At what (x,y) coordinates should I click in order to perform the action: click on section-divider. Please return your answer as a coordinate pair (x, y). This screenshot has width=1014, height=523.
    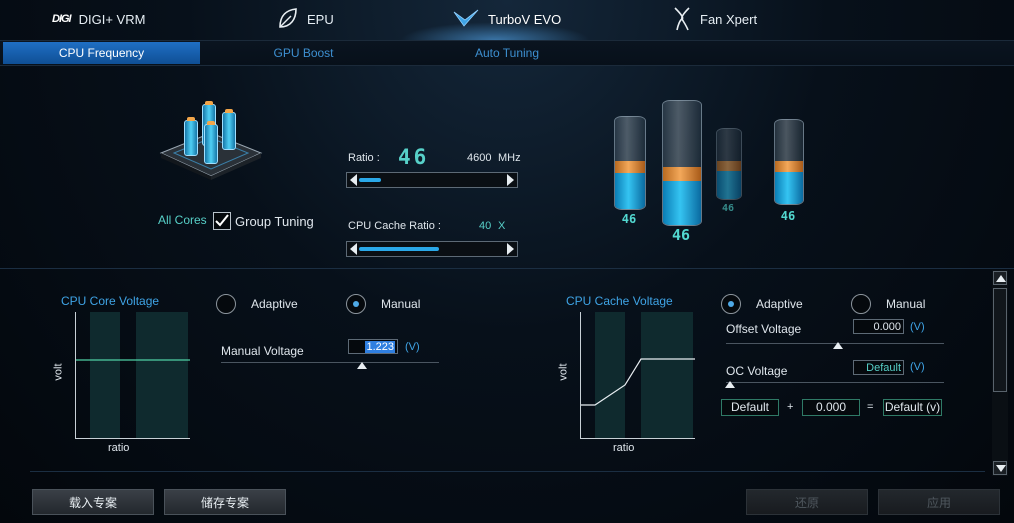
    Looking at the image, I should click on (507, 268).